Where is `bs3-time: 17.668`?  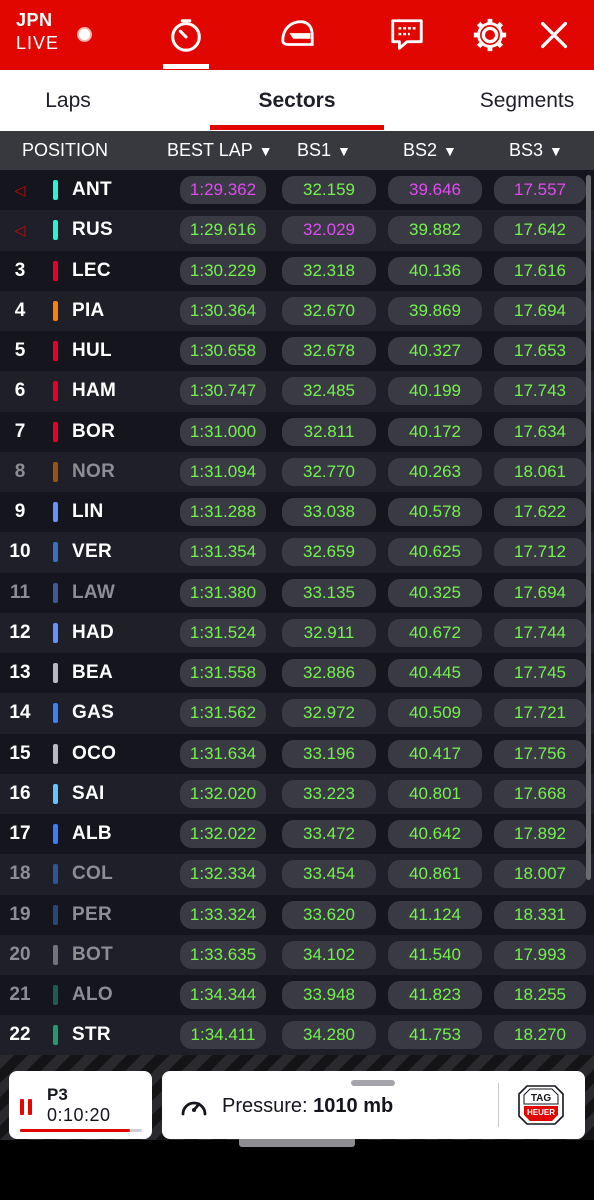 bs3-time: 17.668 is located at coordinates (540, 793).